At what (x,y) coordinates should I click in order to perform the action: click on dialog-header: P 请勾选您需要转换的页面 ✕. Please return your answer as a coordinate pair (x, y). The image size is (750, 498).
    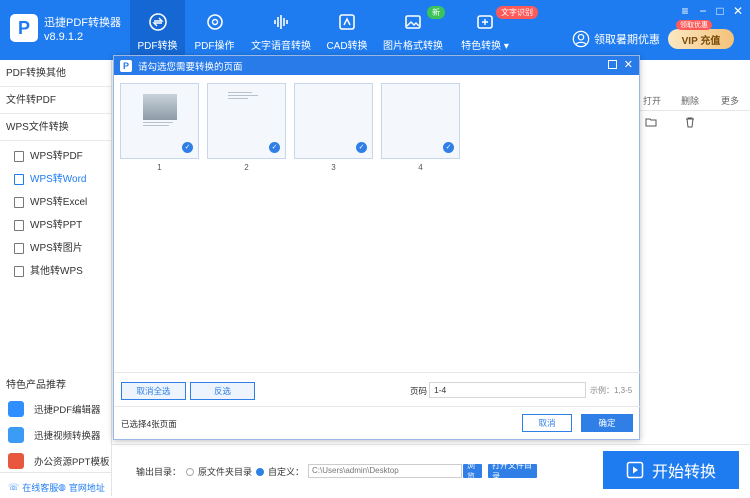
    Looking at the image, I should click on (376, 65).